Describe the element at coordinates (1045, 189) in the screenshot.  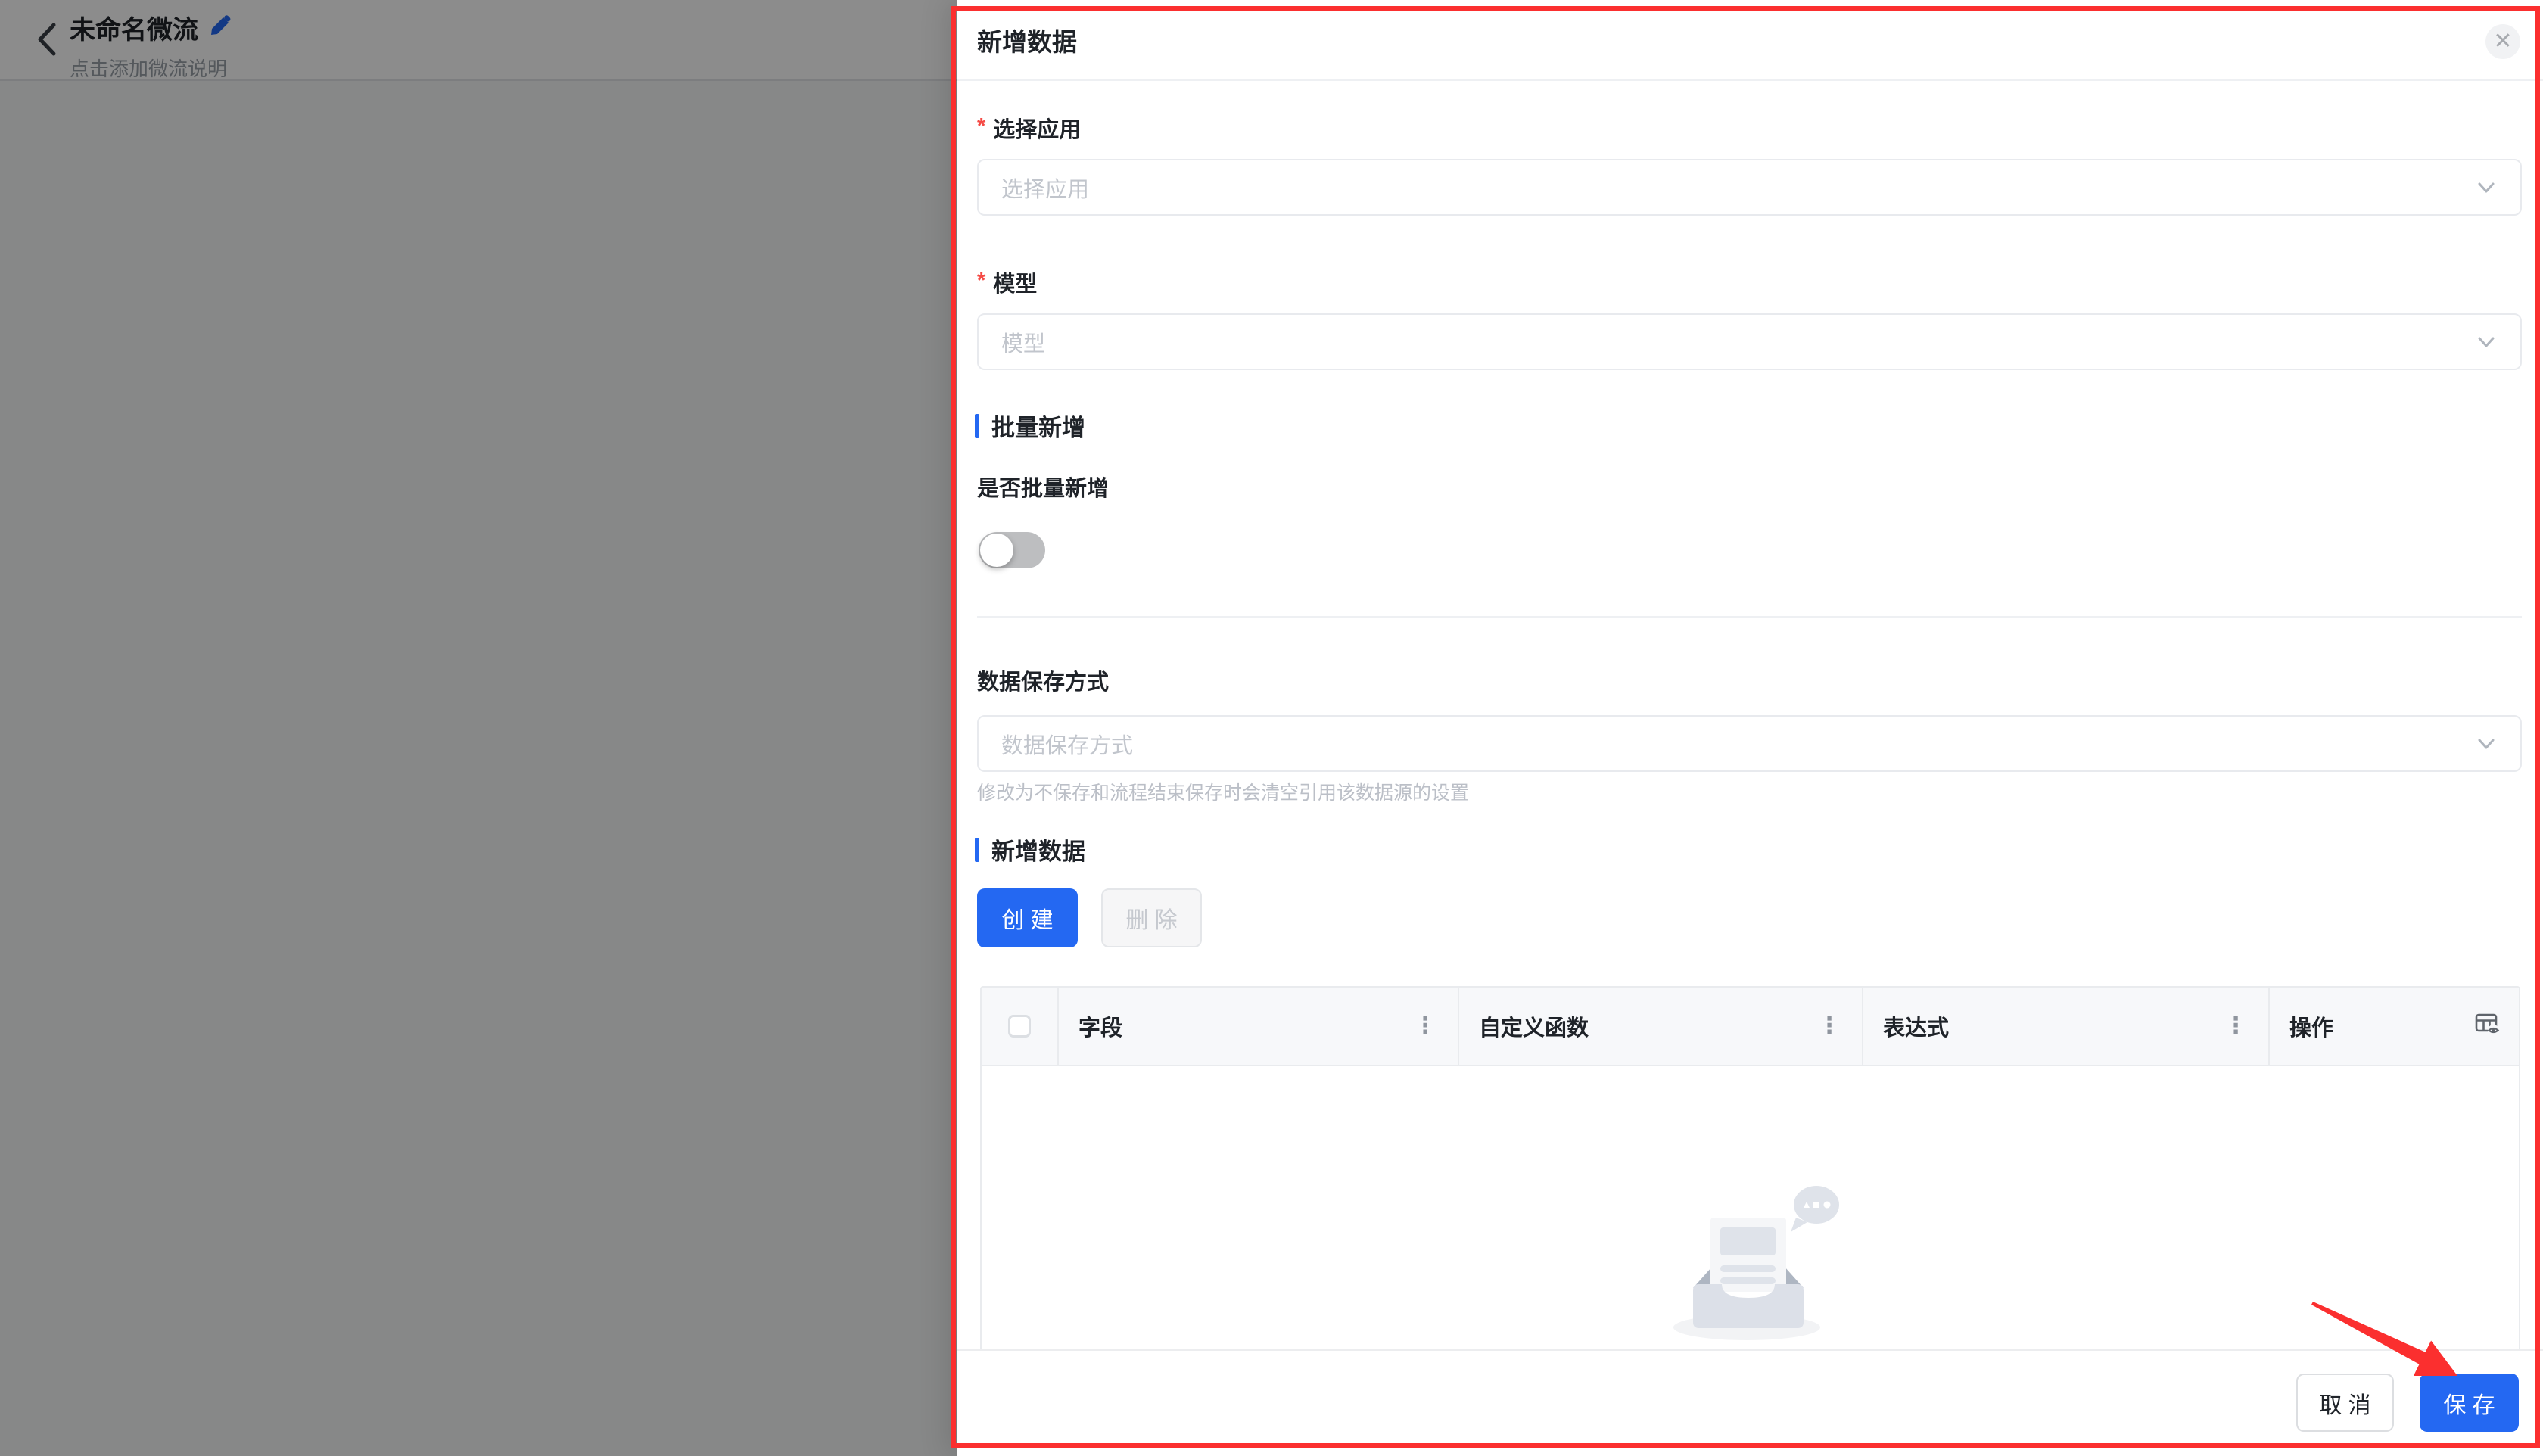
I see `select-app-placeholder: 选择应用` at that location.